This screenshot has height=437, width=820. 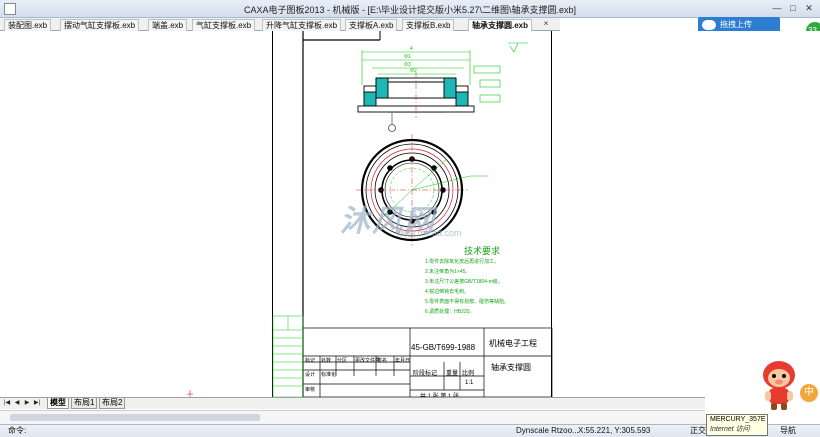 I want to click on left-side-table, so click(x=288, y=356).